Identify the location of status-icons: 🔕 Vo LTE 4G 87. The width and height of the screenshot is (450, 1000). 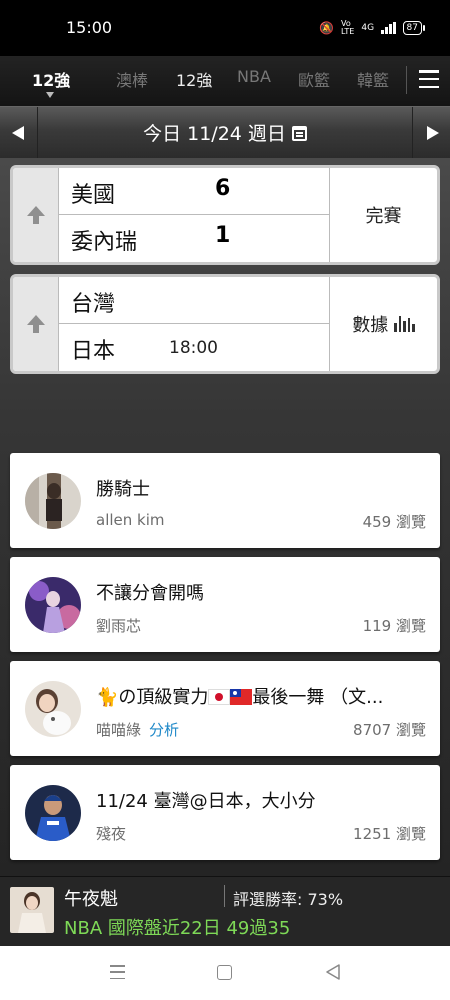
(372, 27).